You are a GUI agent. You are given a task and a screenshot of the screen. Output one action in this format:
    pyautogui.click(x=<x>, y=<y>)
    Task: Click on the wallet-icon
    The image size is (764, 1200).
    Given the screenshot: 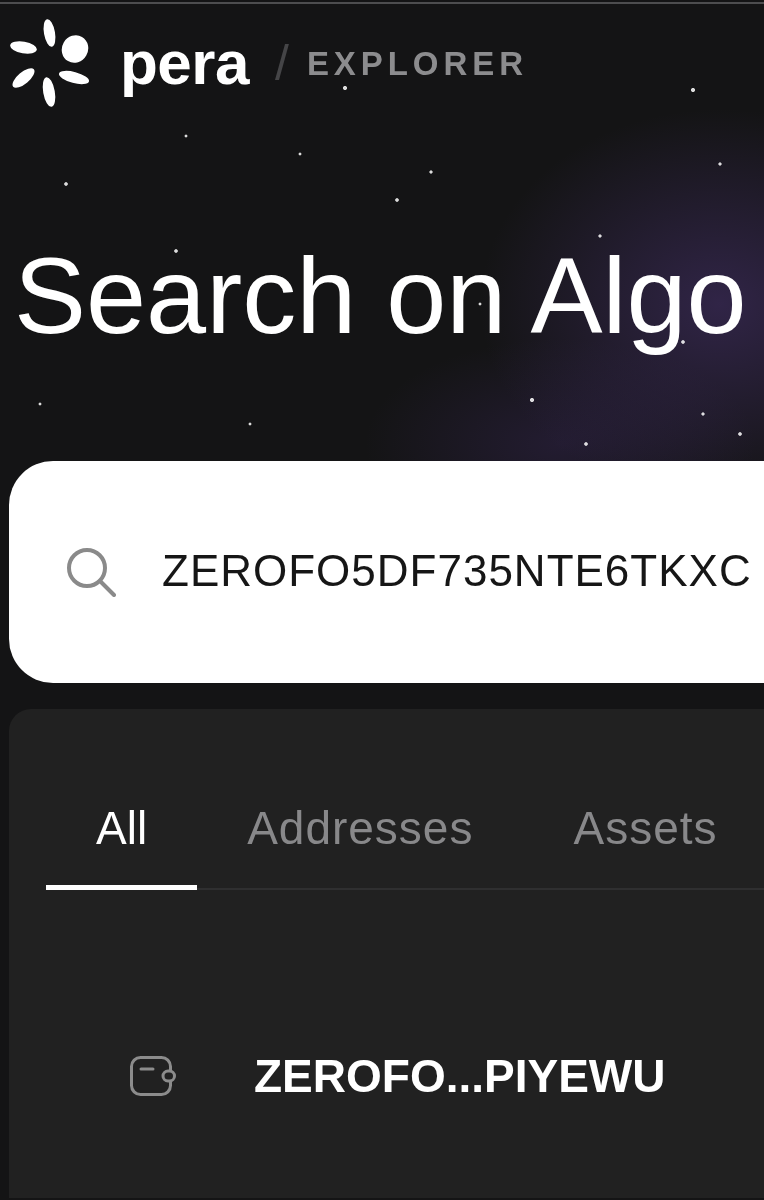 What is the action you would take?
    pyautogui.click(x=153, y=1076)
    